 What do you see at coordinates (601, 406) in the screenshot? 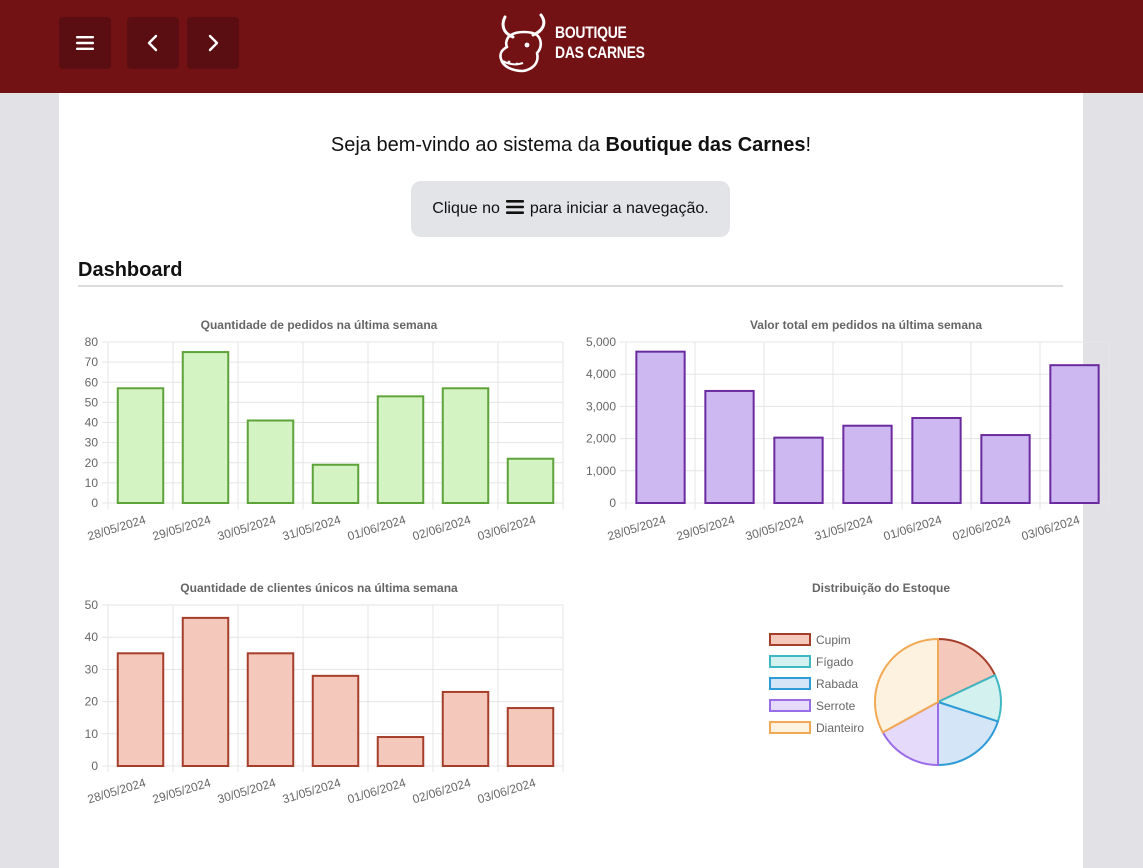
I see `y-tick-label: 3,000` at bounding box center [601, 406].